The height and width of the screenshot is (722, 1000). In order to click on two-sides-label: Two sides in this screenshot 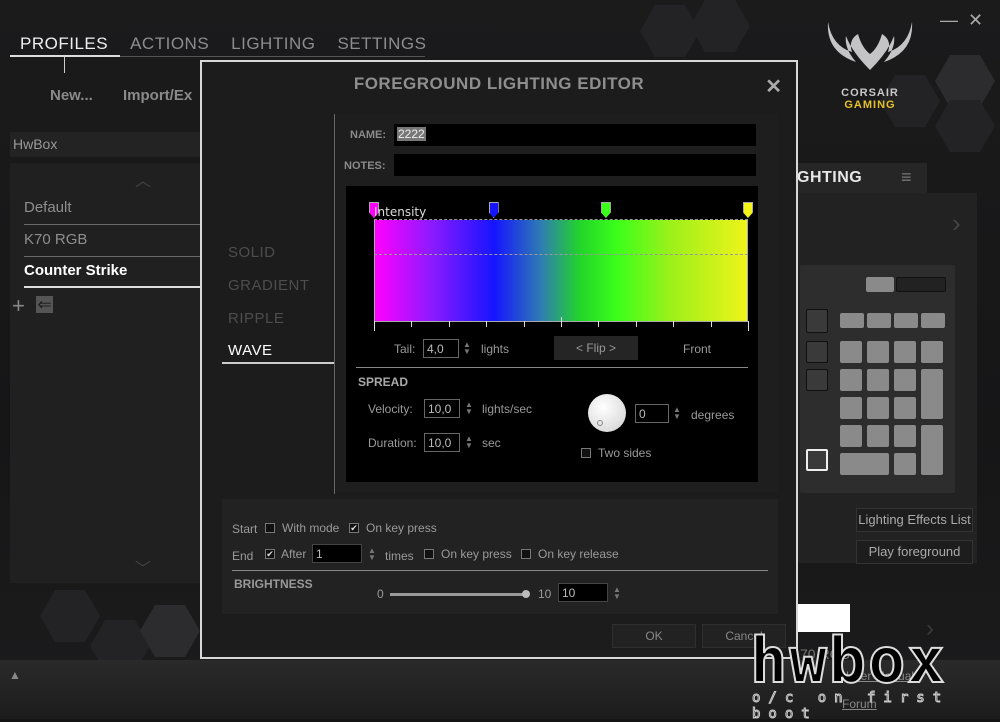, I will do `click(625, 453)`.